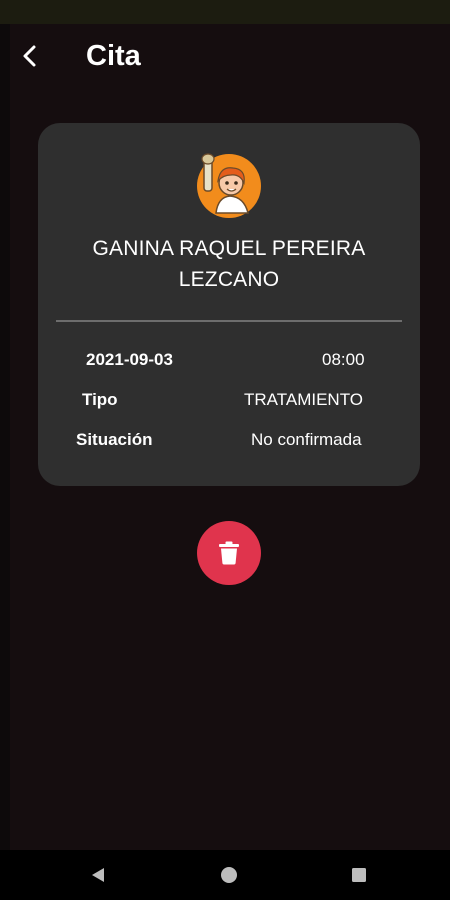  What do you see at coordinates (129, 359) in the screenshot?
I see `appointment-date: 2021-09-03` at bounding box center [129, 359].